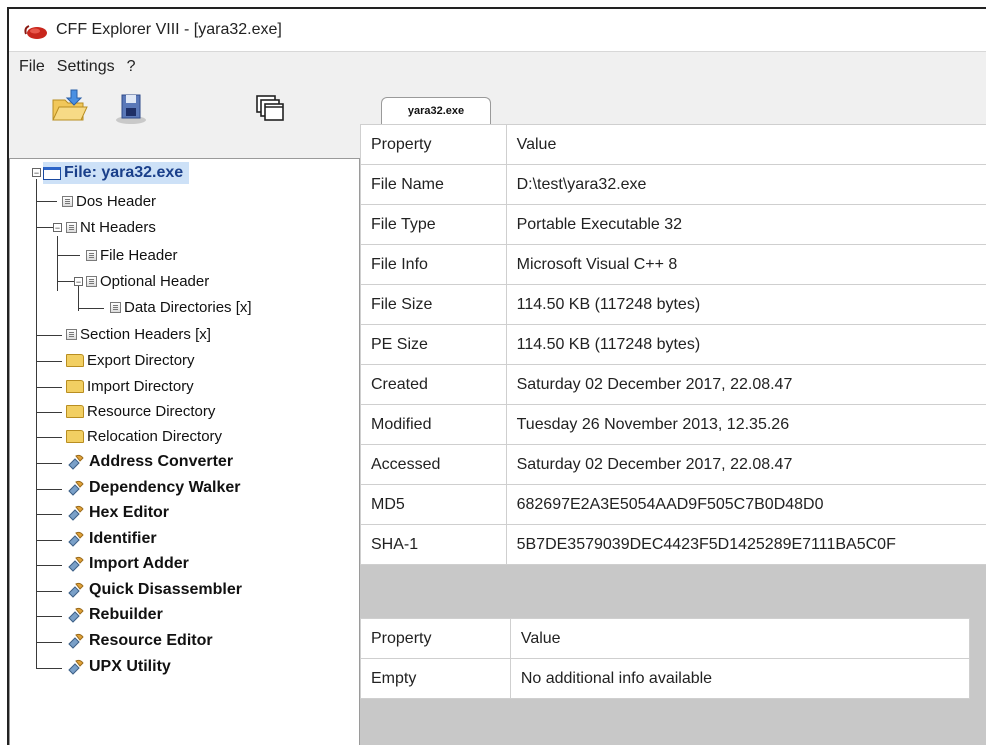  I want to click on tree-item-section-headers: Section Headers [x], so click(138, 334).